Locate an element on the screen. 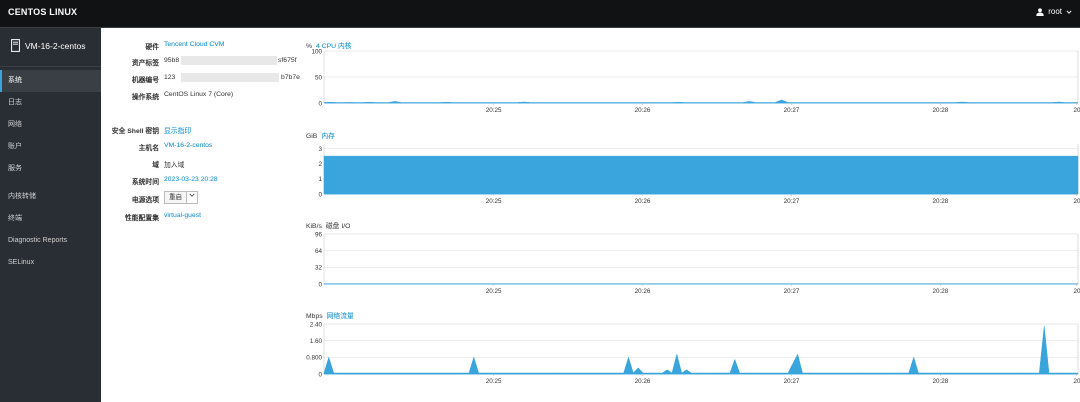 This screenshot has height=402, width=1080. network-chart: 2.40 1.60 0.800 0 20:25 20:26 20:27 20:28 20: is located at coordinates (693, 353).